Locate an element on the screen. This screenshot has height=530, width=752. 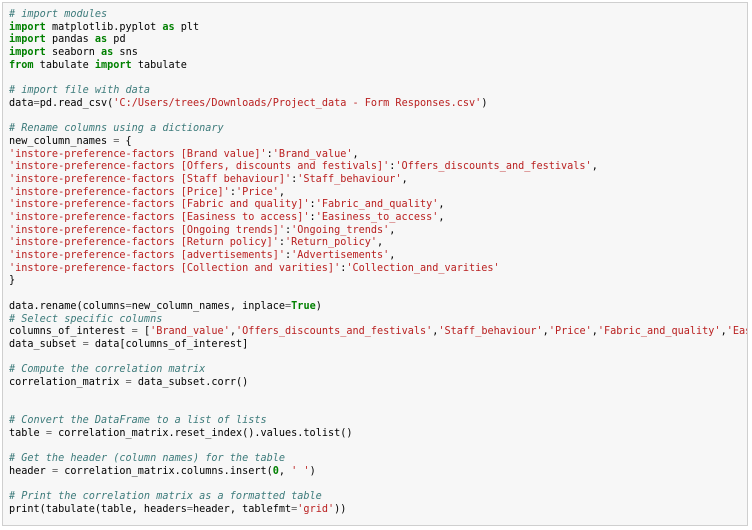
code-line: new_column_names = { is located at coordinates (378, 142).